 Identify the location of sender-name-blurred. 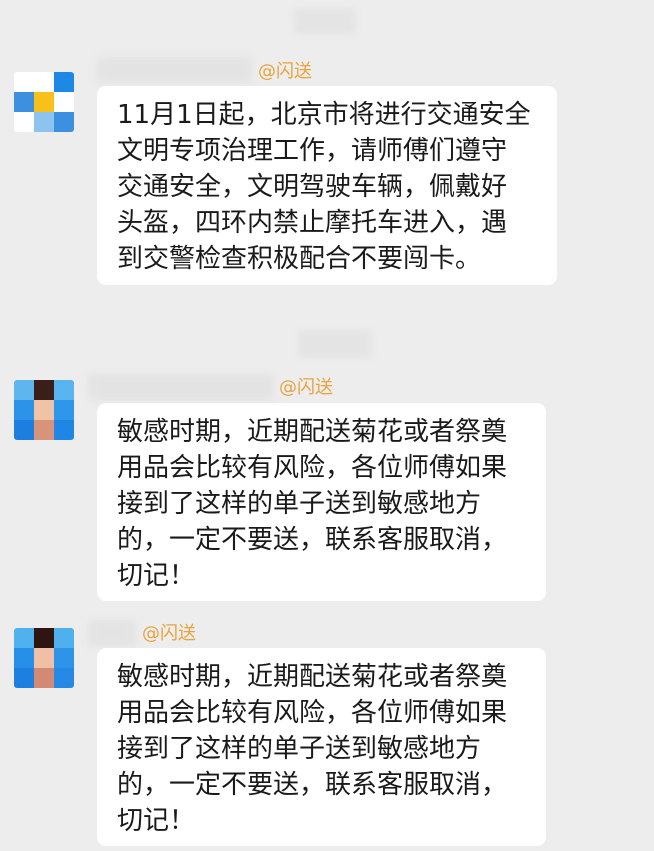
(112, 633).